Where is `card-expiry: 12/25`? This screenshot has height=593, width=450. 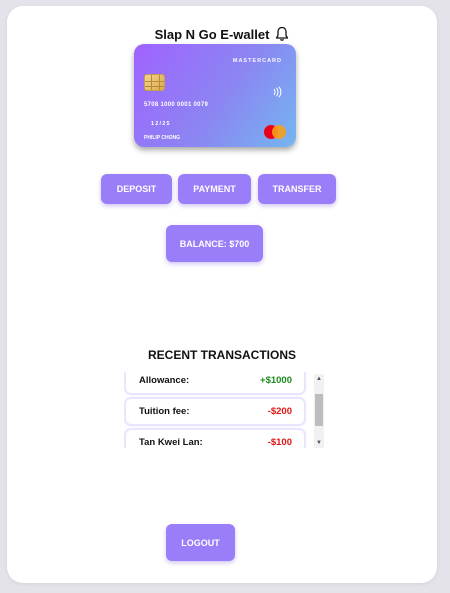
card-expiry: 12/25 is located at coordinates (161, 124).